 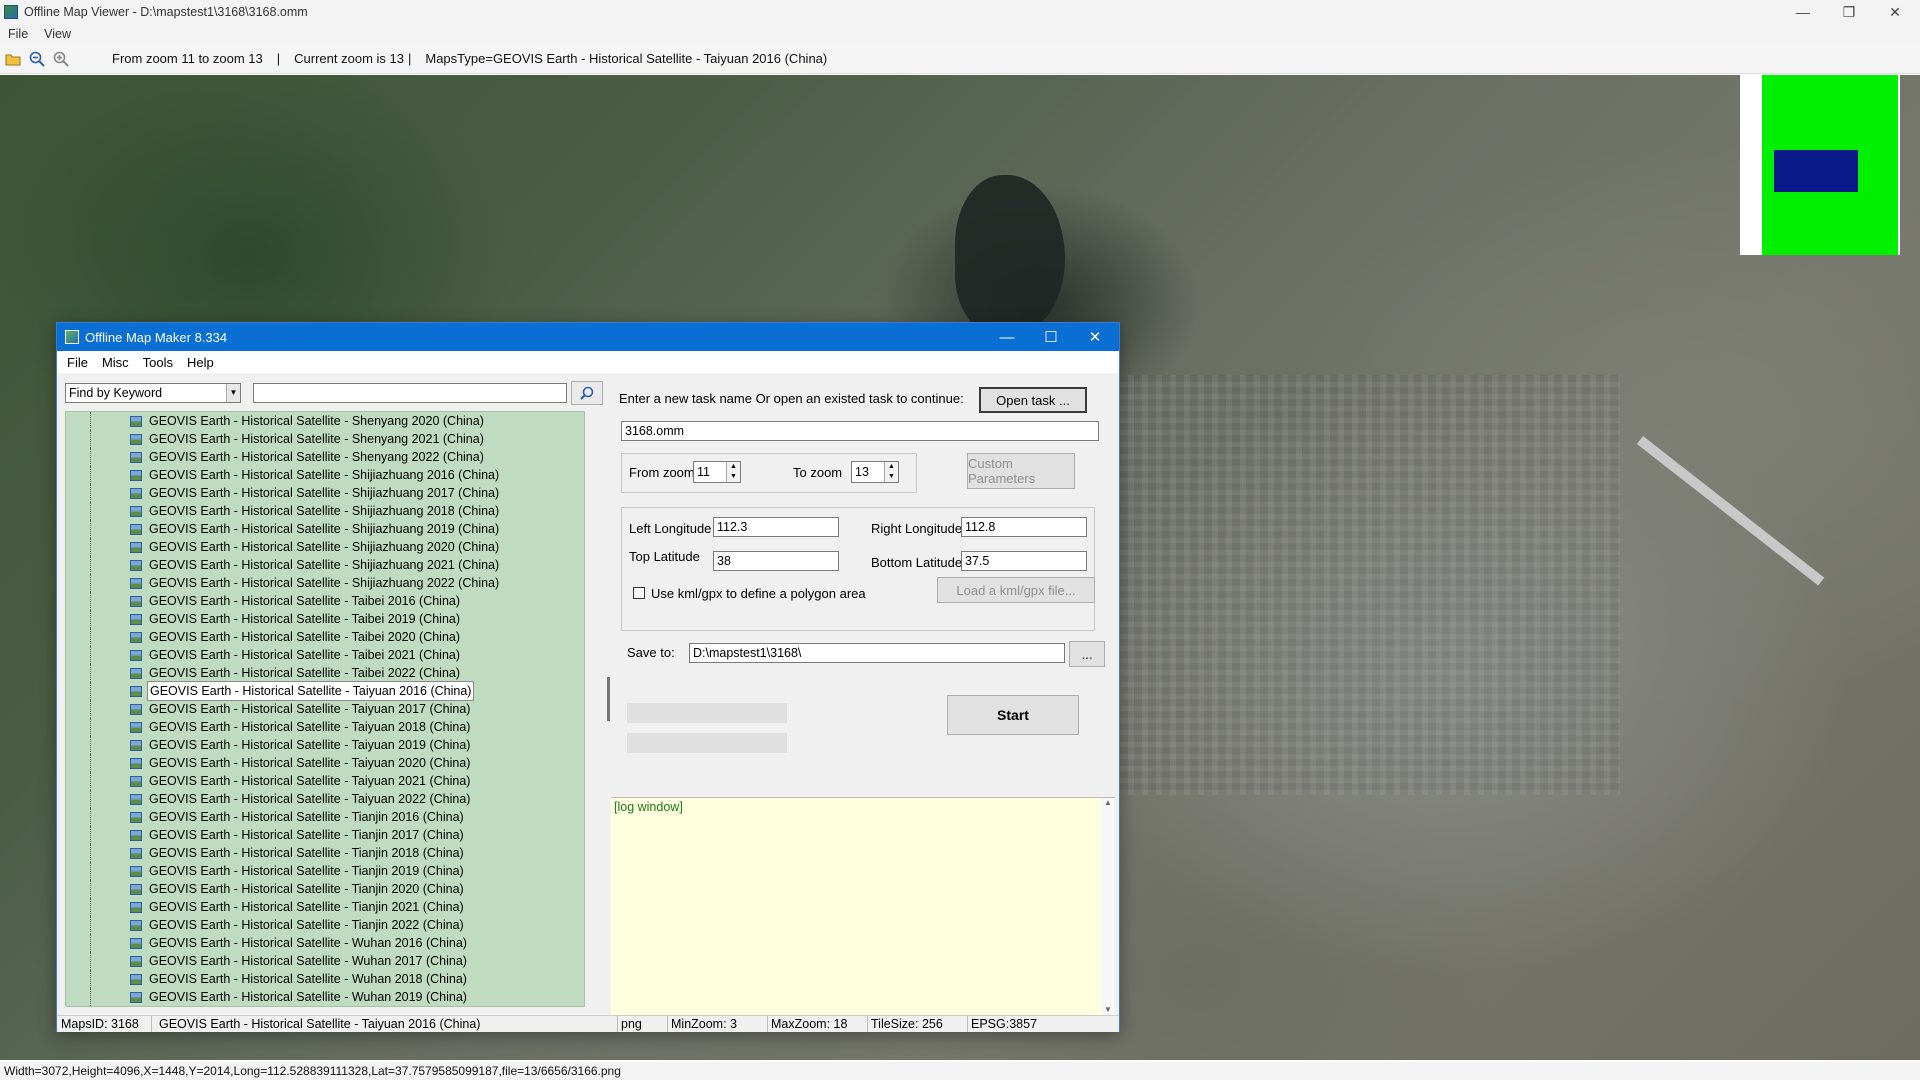 I want to click on dialog-menu-misc: Misc, so click(x=115, y=362).